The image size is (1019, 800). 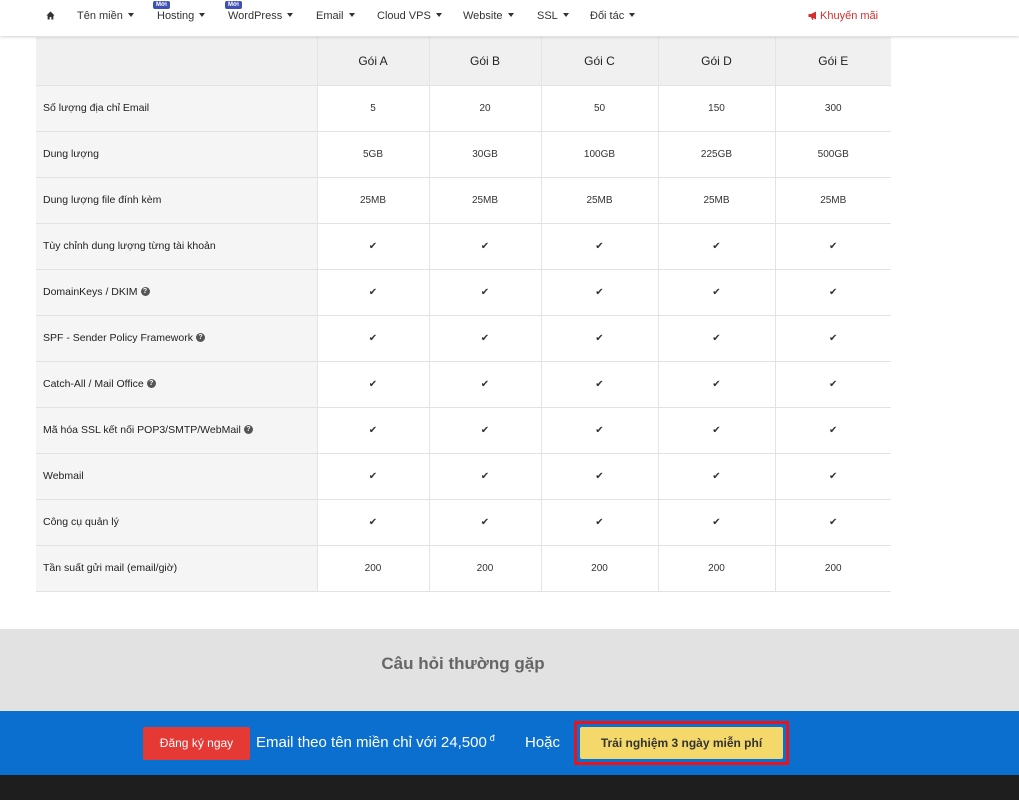 What do you see at coordinates (371, 742) in the screenshot?
I see `cta-text-label: Email theo tên miền chỉ với 24,500` at bounding box center [371, 742].